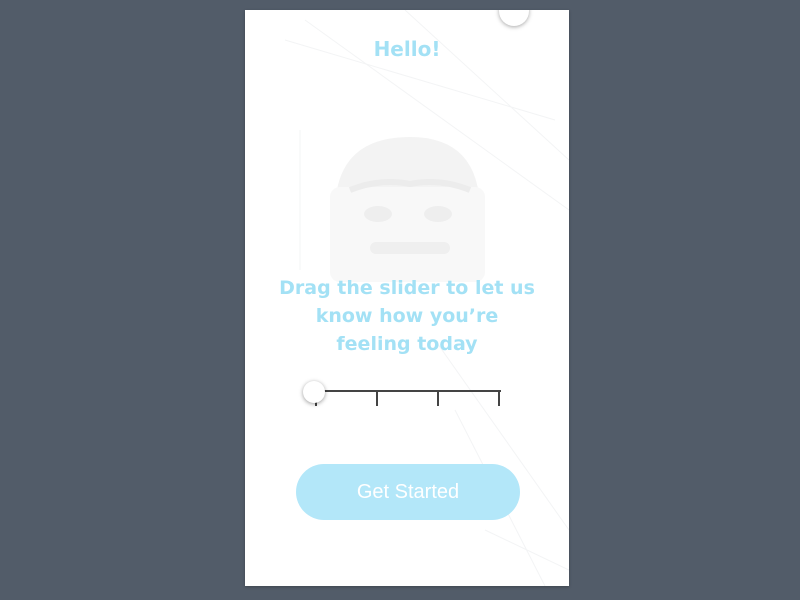 The width and height of the screenshot is (800, 600). Describe the element at coordinates (403, 395) in the screenshot. I see `mood-slider` at that location.